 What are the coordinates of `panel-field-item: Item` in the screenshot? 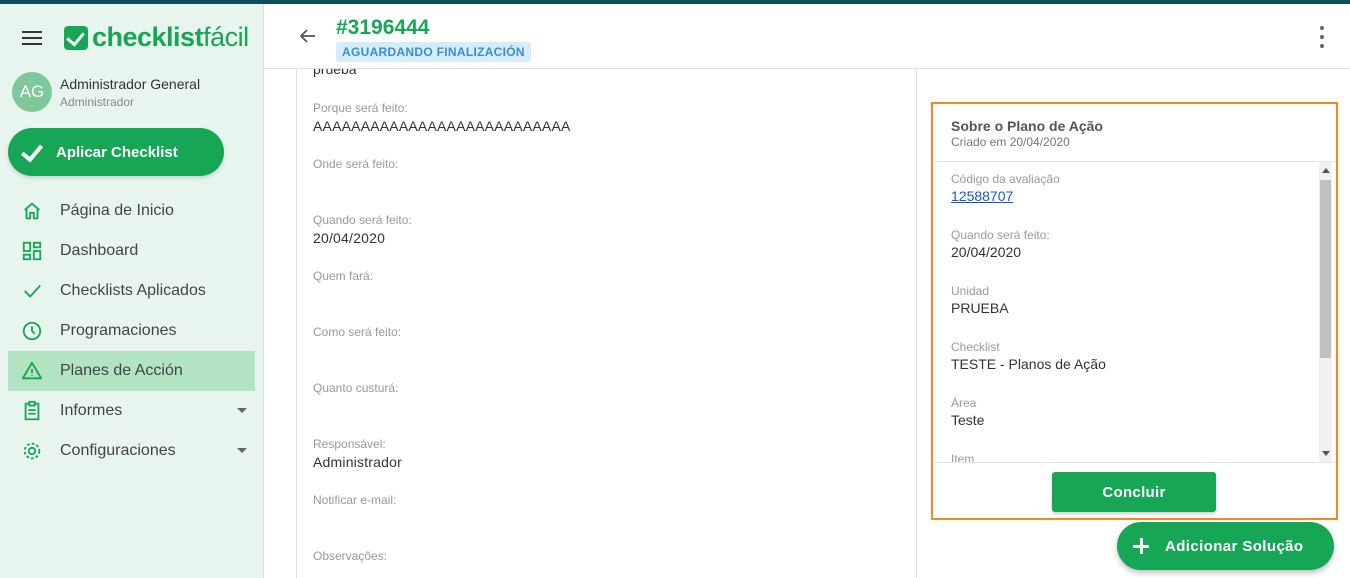 It's located at (962, 457).